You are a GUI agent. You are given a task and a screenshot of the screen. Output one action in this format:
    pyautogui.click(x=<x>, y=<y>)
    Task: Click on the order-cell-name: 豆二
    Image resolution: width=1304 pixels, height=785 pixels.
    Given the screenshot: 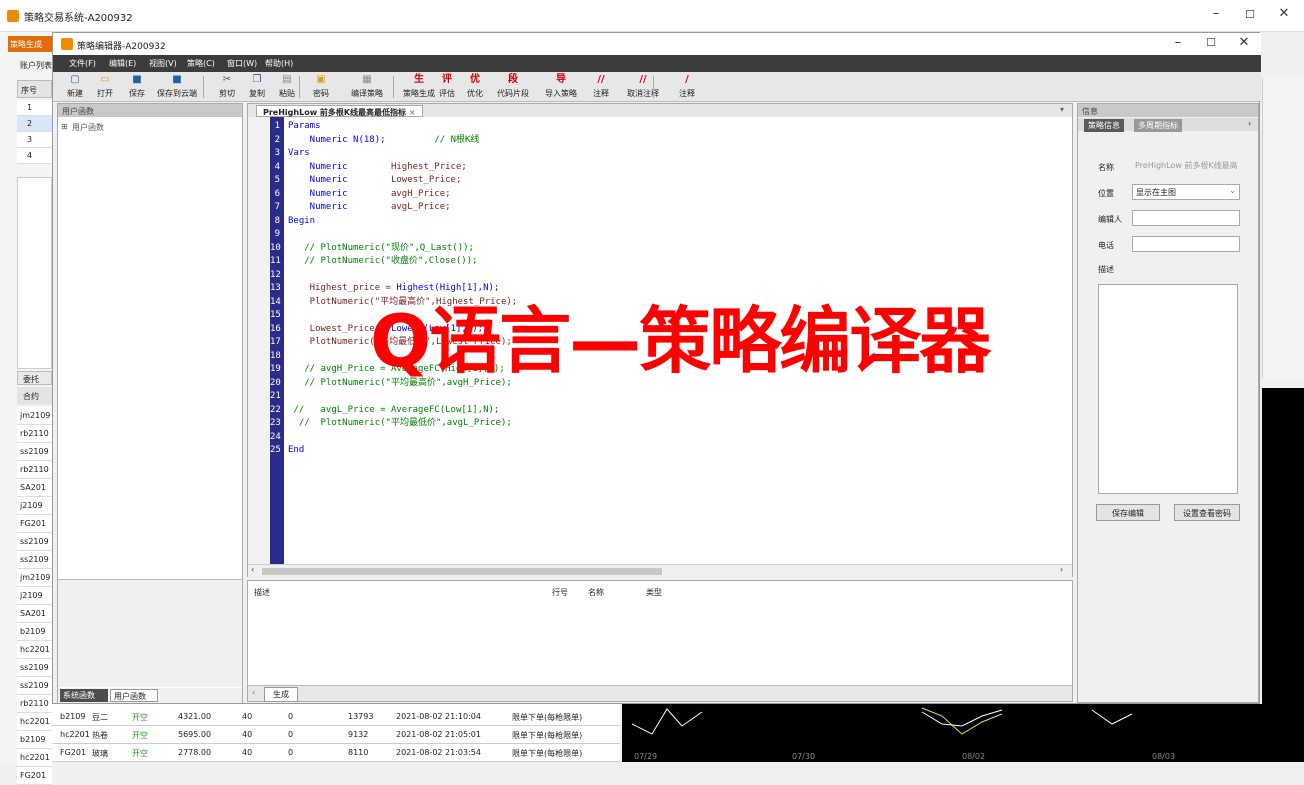 What is the action you would take?
    pyautogui.click(x=100, y=717)
    